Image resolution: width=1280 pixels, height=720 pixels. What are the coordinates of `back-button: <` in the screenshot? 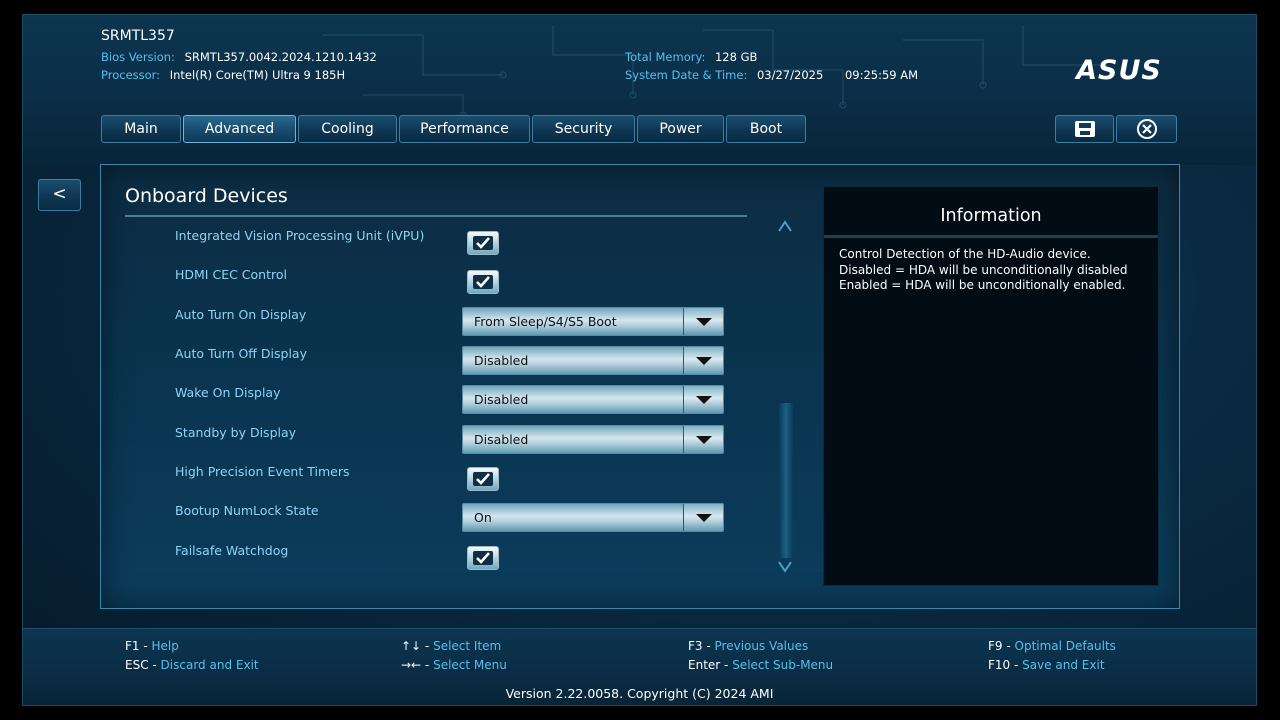 It's located at (59, 195).